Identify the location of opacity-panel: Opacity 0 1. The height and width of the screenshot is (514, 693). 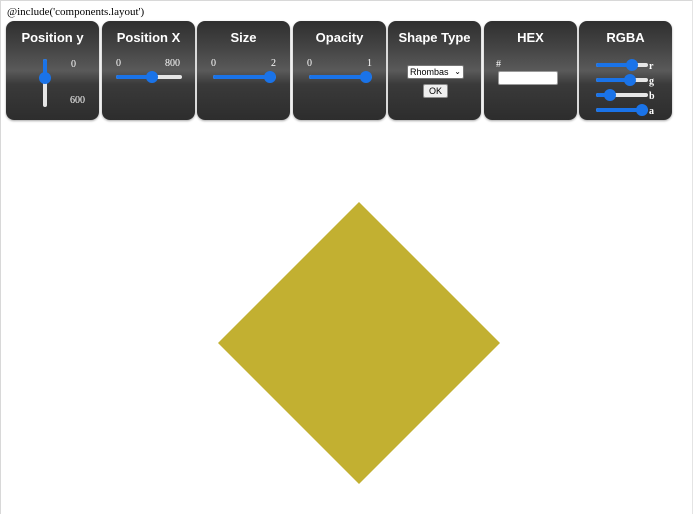
(339, 70).